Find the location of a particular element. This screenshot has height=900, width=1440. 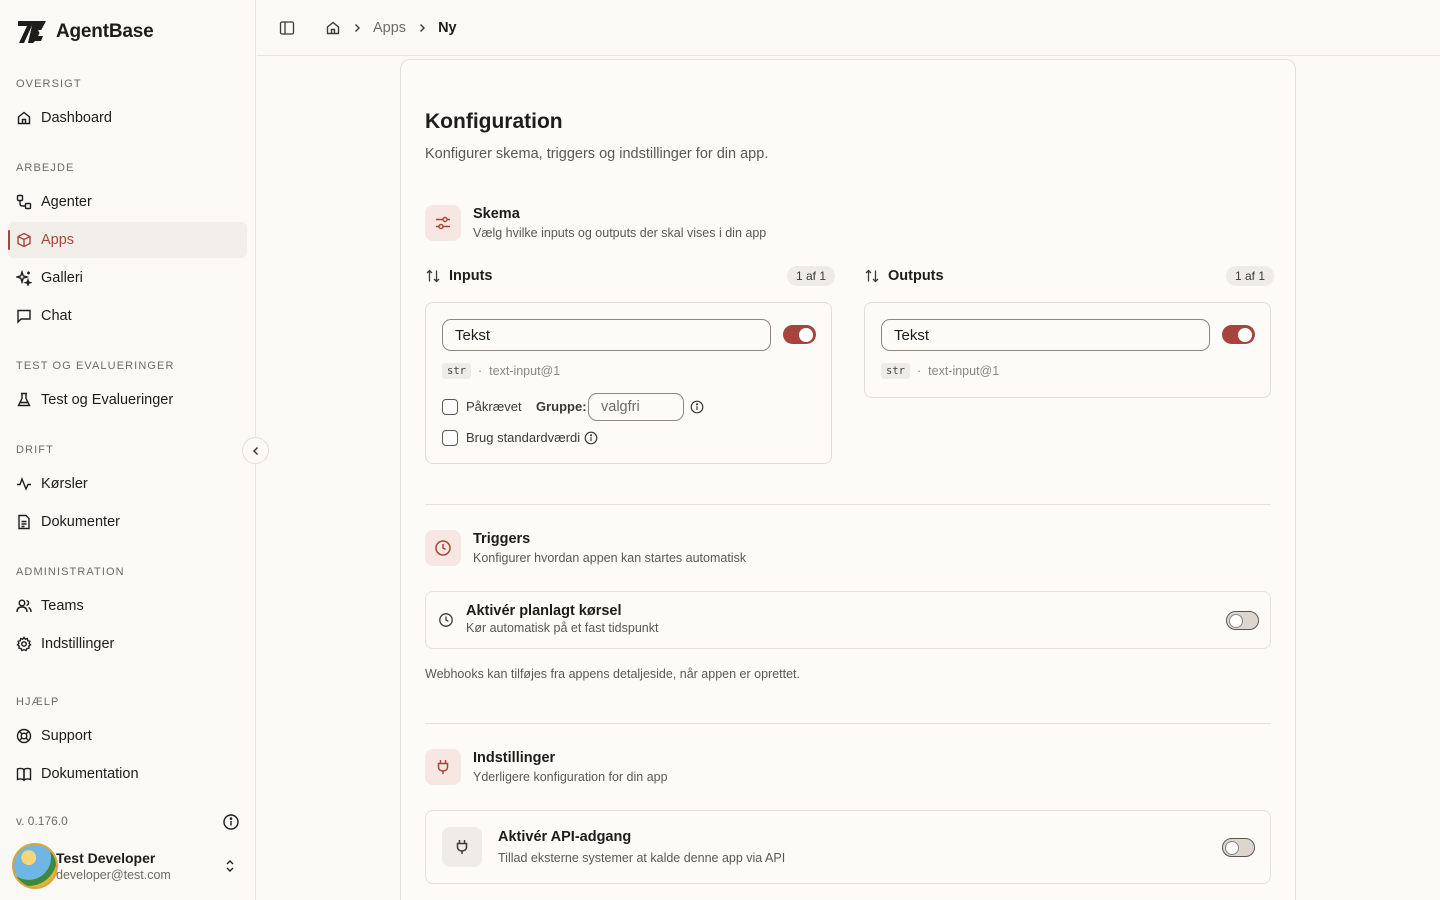

app-logo: AgentBase is located at coordinates (85, 32).